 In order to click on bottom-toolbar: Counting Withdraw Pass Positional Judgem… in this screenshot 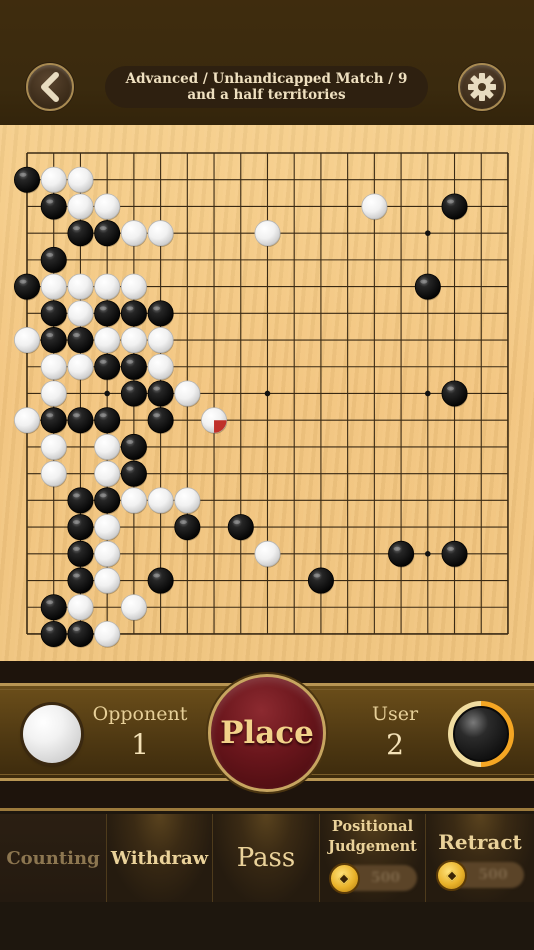, I will do `click(267, 879)`.